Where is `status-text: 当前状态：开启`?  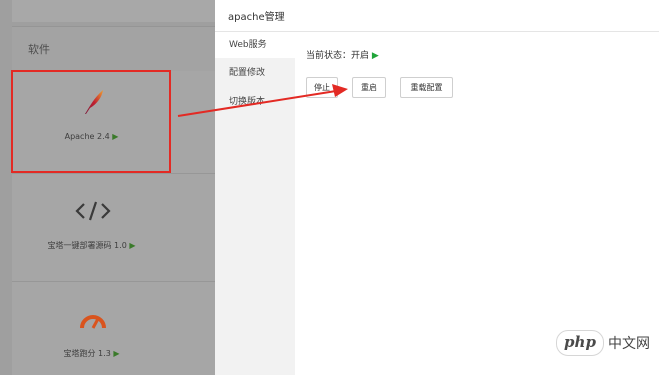
status-text: 当前状态：开启 is located at coordinates (338, 56).